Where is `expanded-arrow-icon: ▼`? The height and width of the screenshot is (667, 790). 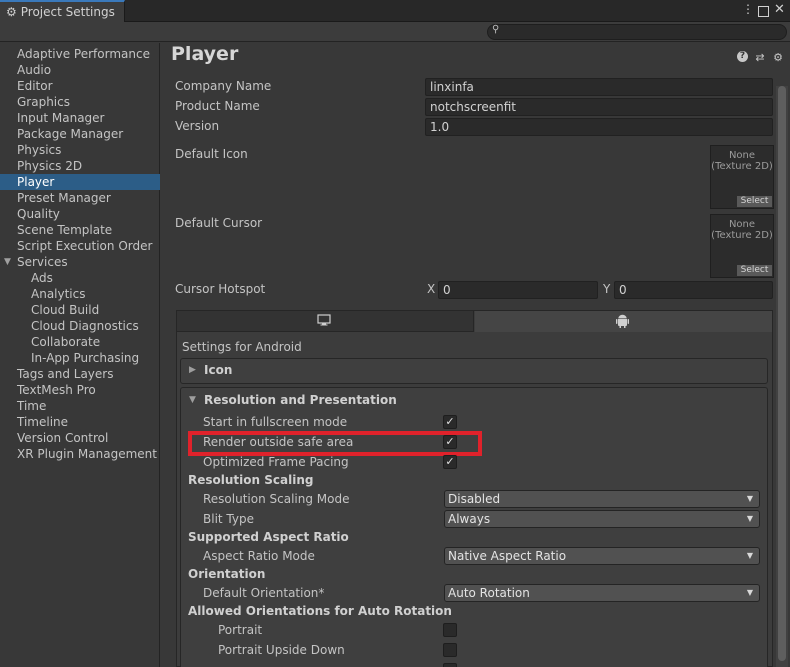
expanded-arrow-icon: ▼ is located at coordinates (192, 400).